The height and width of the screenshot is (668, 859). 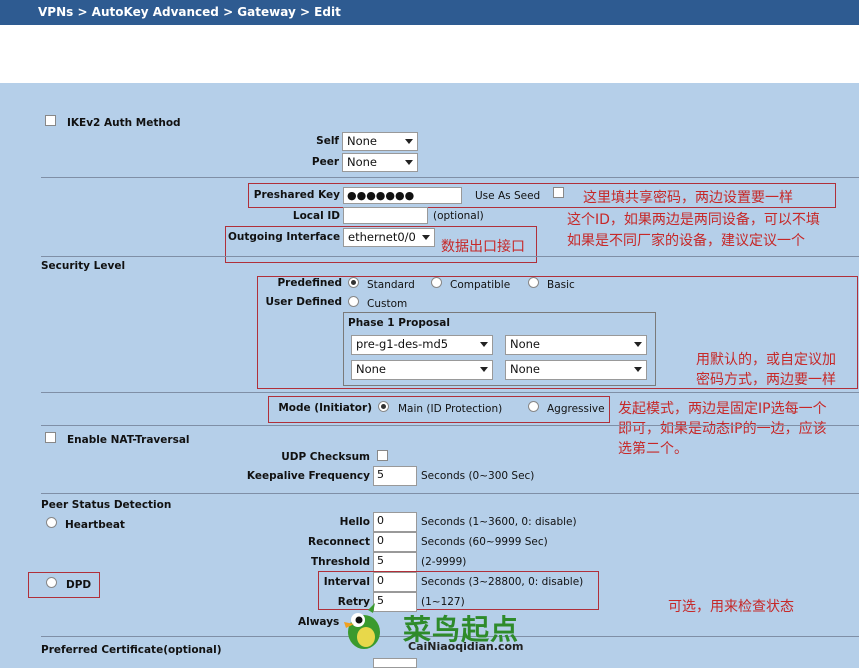 I want to click on outgoing-interface-select: ethernet0/0, so click(x=389, y=237).